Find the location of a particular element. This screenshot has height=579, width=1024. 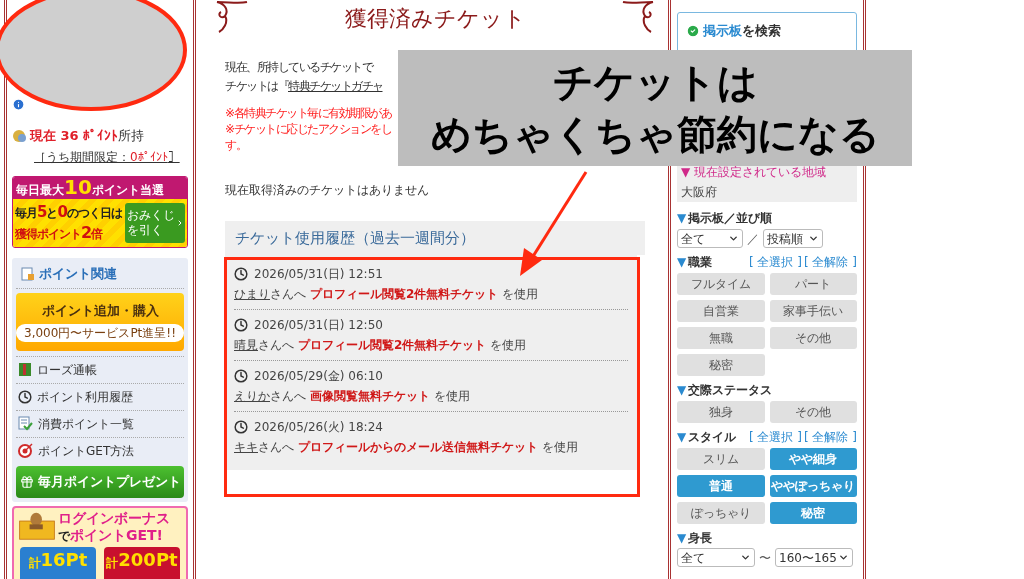

monthly-present-button: 毎月ポイントプレゼント is located at coordinates (100, 481).